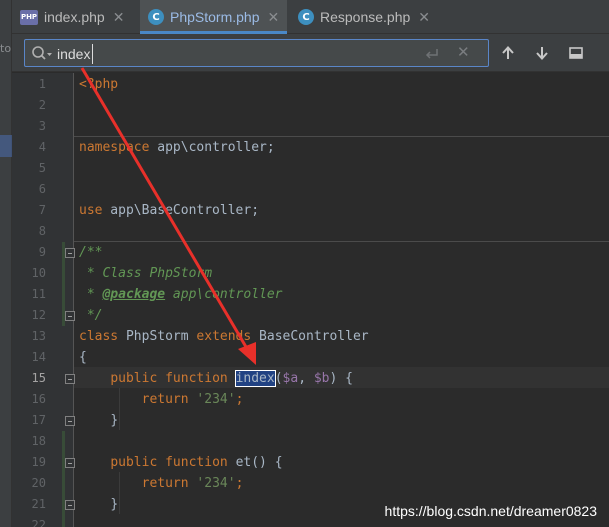  I want to click on code-line-9: /**, so click(90, 252).